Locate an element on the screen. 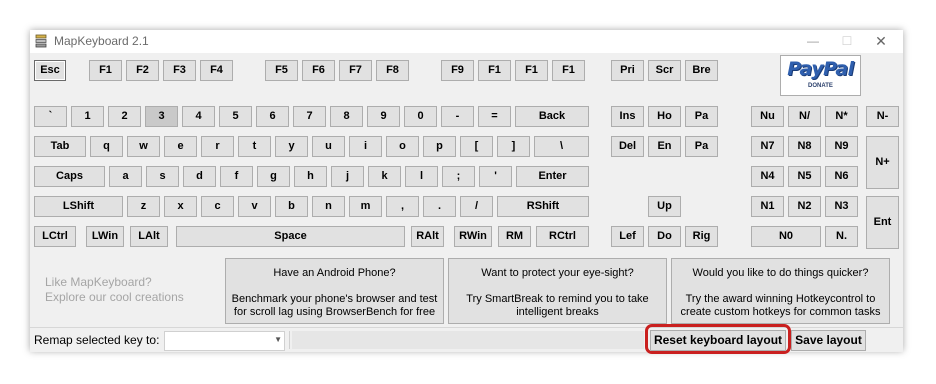 The image size is (936, 384). key-arrow-right: Rig is located at coordinates (701, 236).